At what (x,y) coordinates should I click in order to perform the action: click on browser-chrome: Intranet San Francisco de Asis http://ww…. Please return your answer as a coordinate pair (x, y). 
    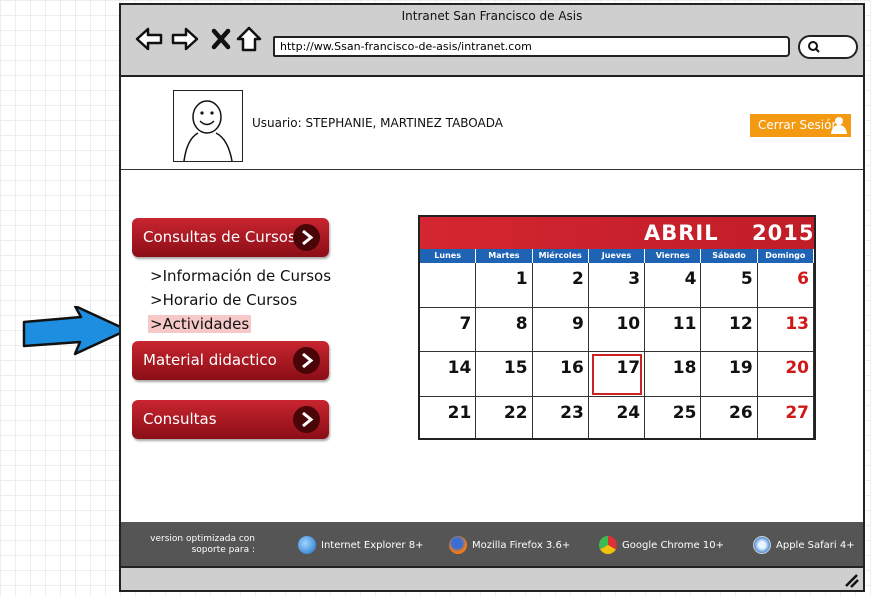
    Looking at the image, I should click on (492, 41).